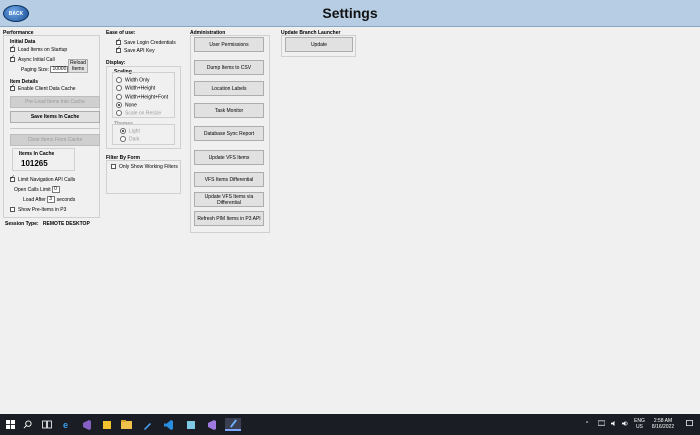  What do you see at coordinates (36, 60) in the screenshot?
I see `checkbox-label: Async Initial Call` at bounding box center [36, 60].